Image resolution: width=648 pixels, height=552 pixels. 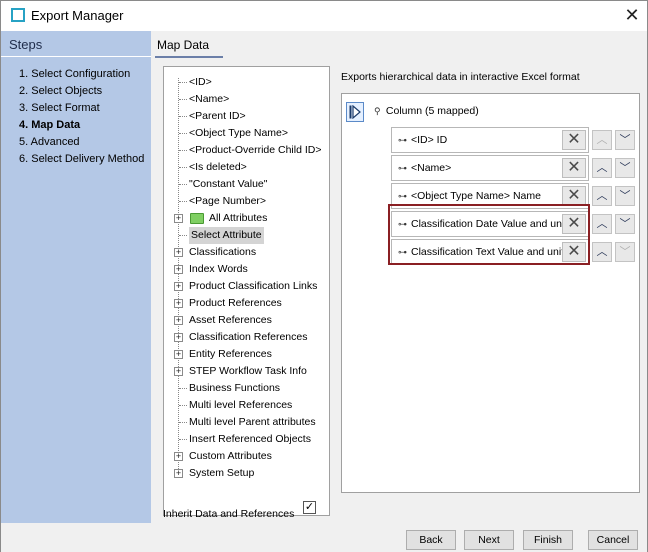 What do you see at coordinates (469, 196) in the screenshot?
I see `mapping-row-label: ⊶ <Object Type Name> Name` at bounding box center [469, 196].